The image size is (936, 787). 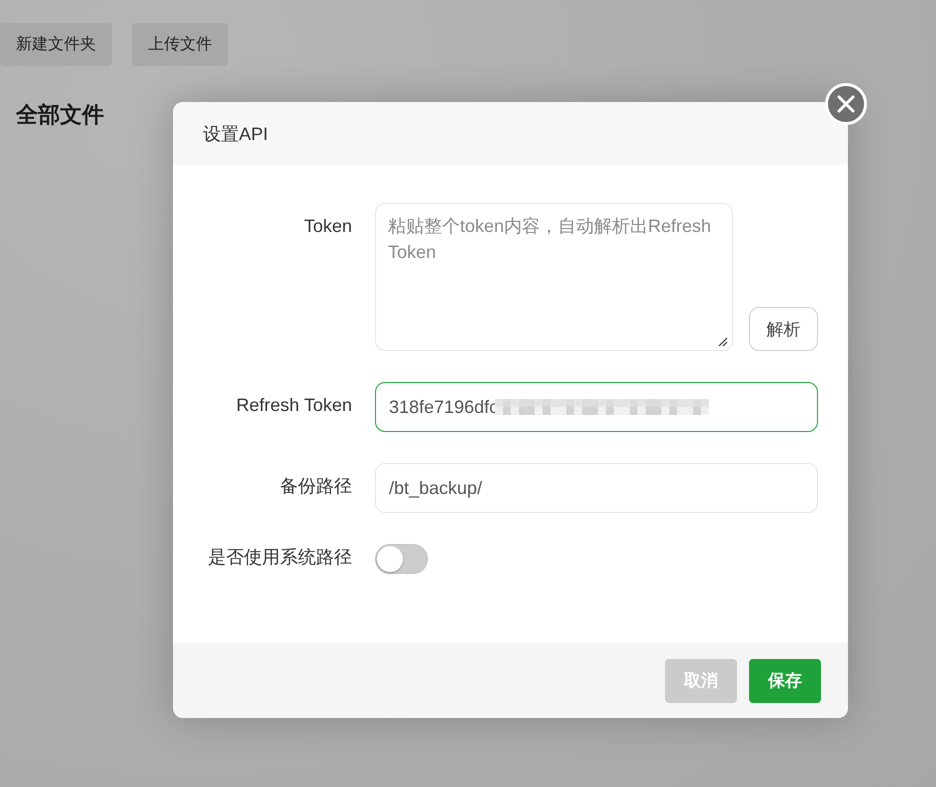 I want to click on toggle-switch, so click(x=401, y=559).